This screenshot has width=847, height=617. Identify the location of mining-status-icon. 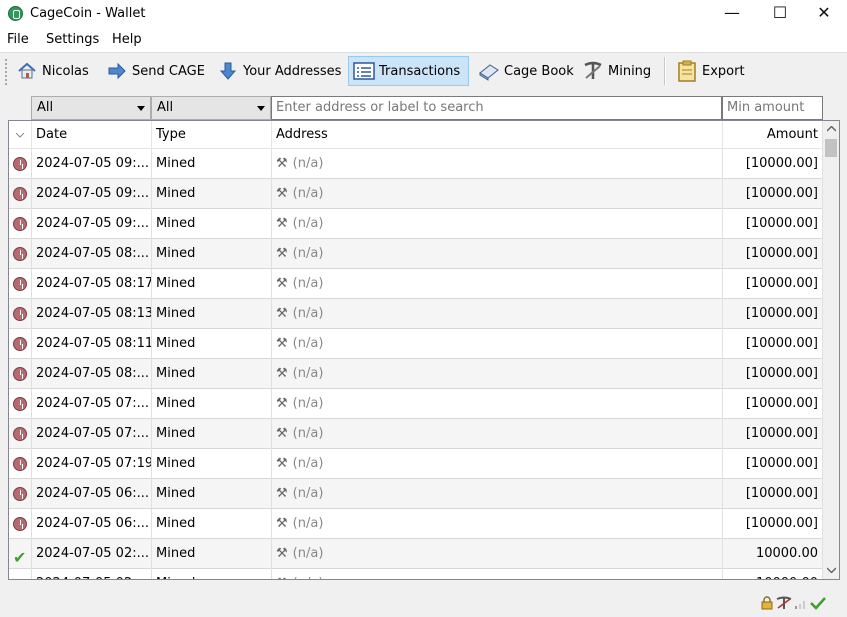
(784, 605).